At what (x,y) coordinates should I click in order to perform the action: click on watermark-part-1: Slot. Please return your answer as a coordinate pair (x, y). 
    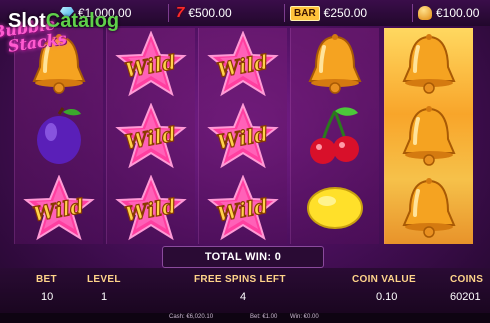
    Looking at the image, I should click on (27, 21).